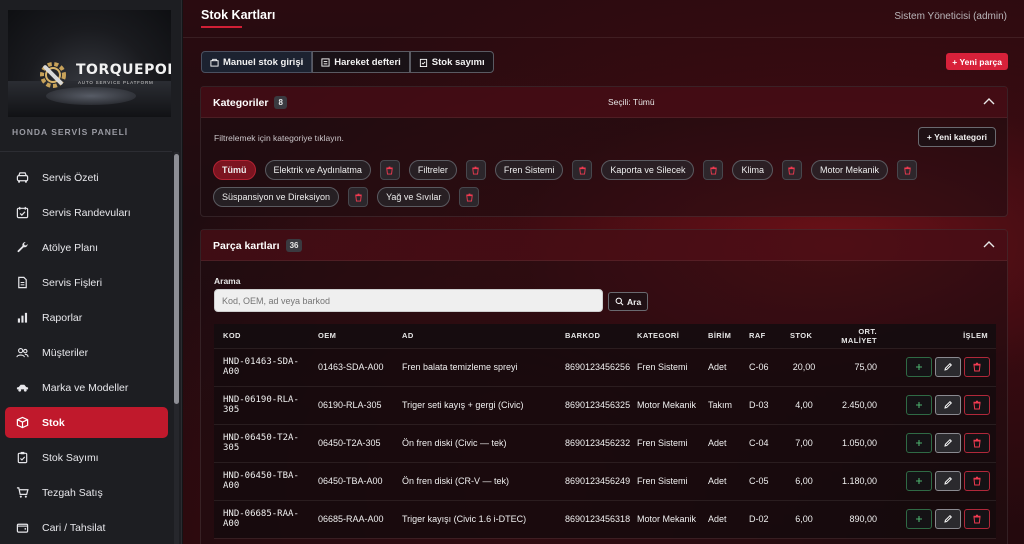  What do you see at coordinates (628, 301) in the screenshot?
I see `search-button: Ara` at bounding box center [628, 301].